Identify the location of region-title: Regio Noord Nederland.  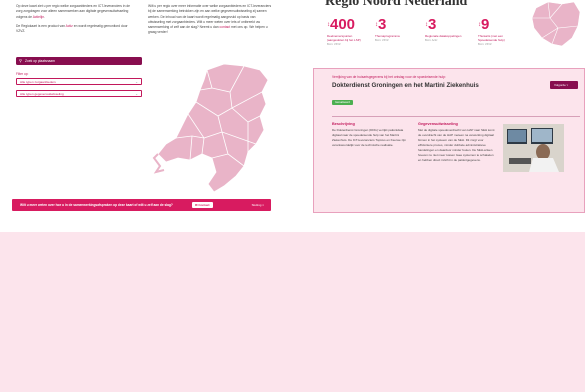
(396, 4).